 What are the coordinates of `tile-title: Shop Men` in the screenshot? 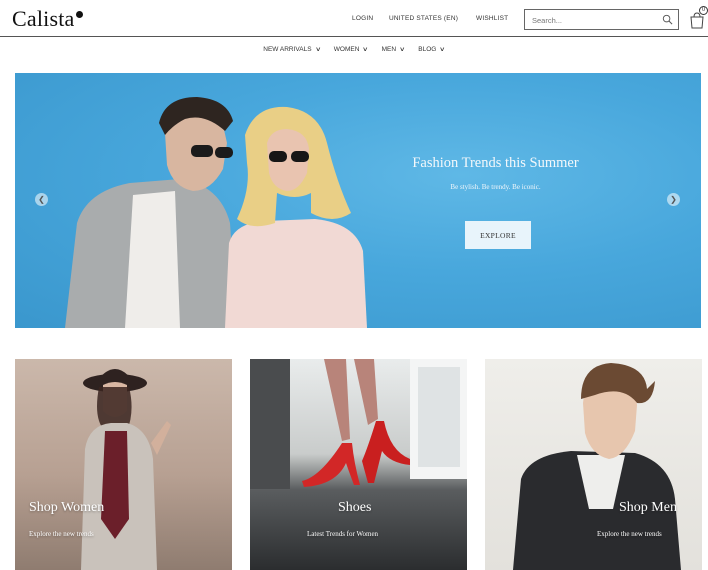 It's located at (648, 508).